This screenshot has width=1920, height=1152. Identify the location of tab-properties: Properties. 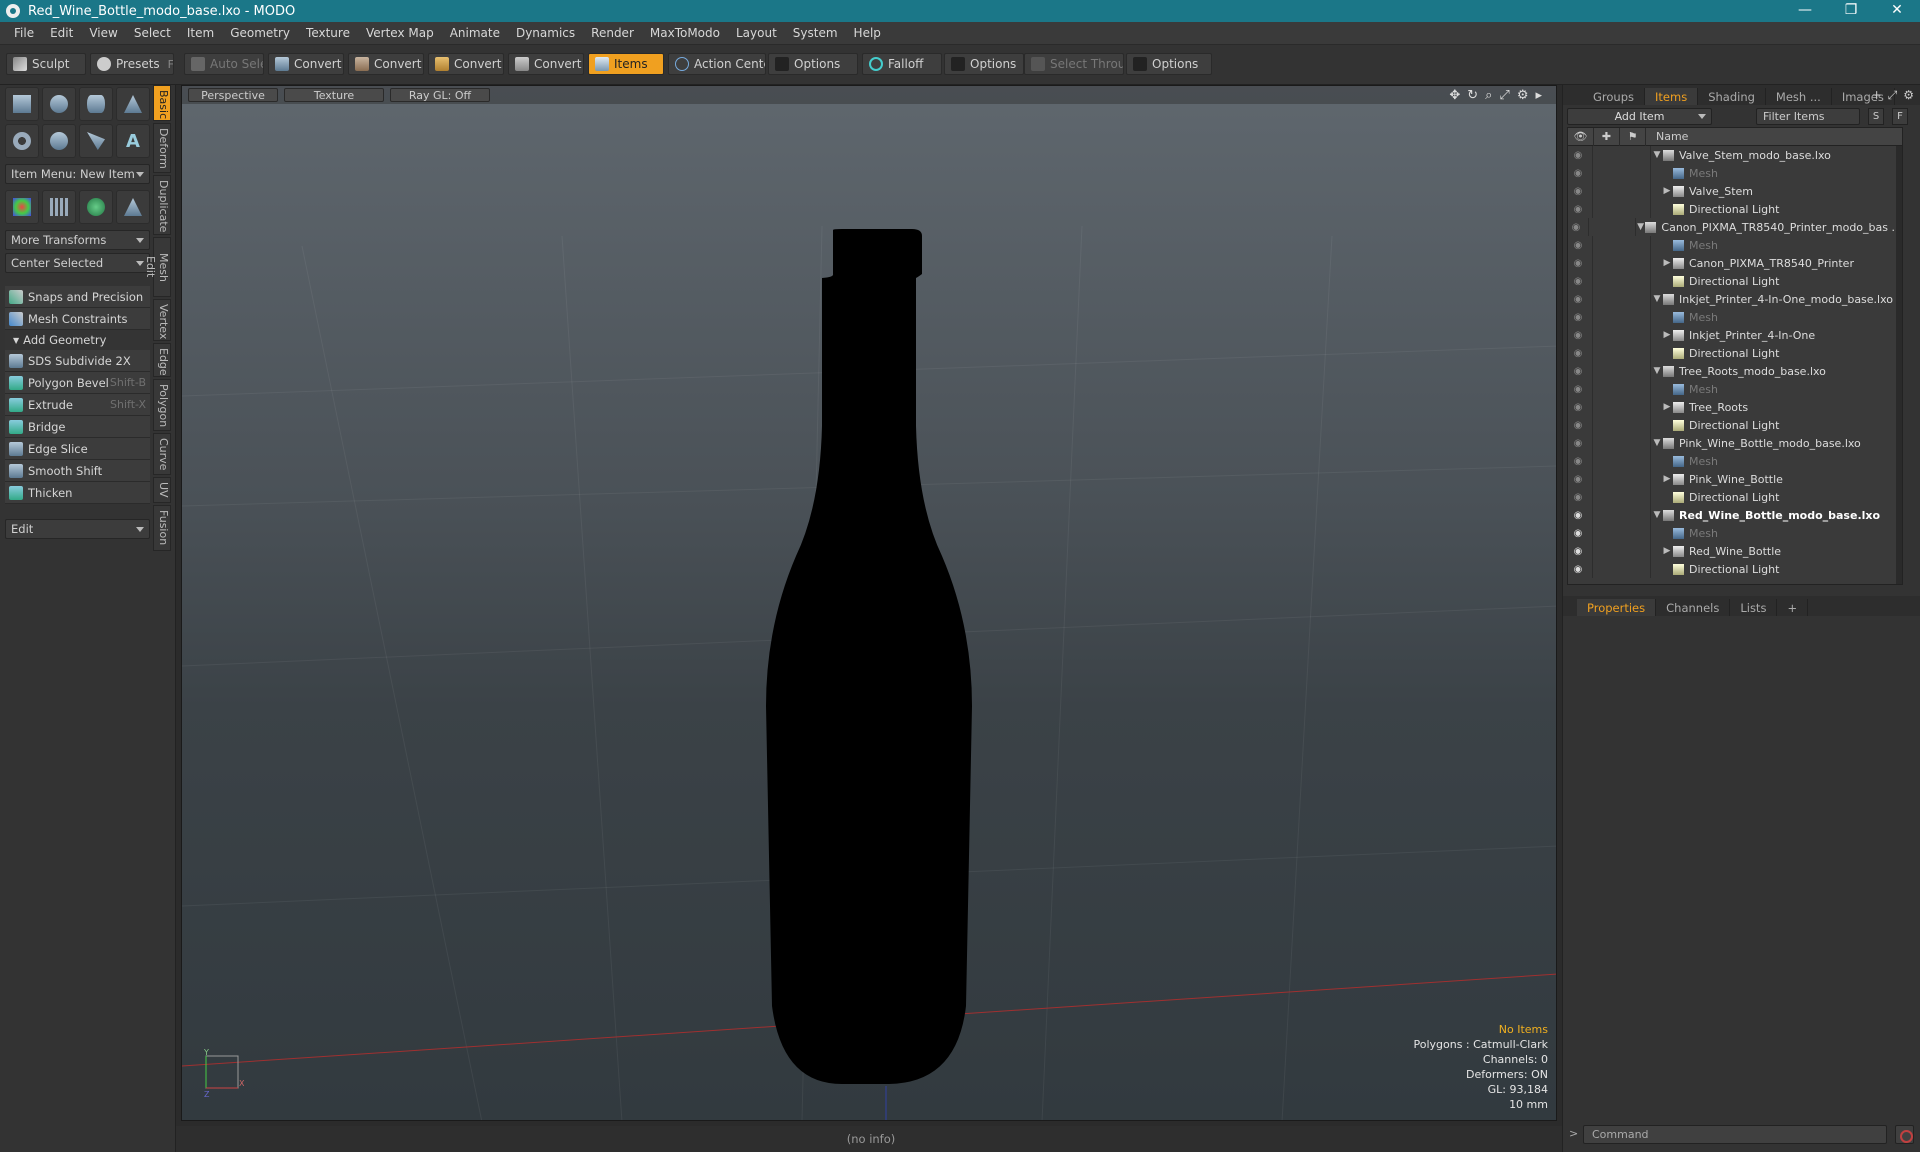
(1617, 607).